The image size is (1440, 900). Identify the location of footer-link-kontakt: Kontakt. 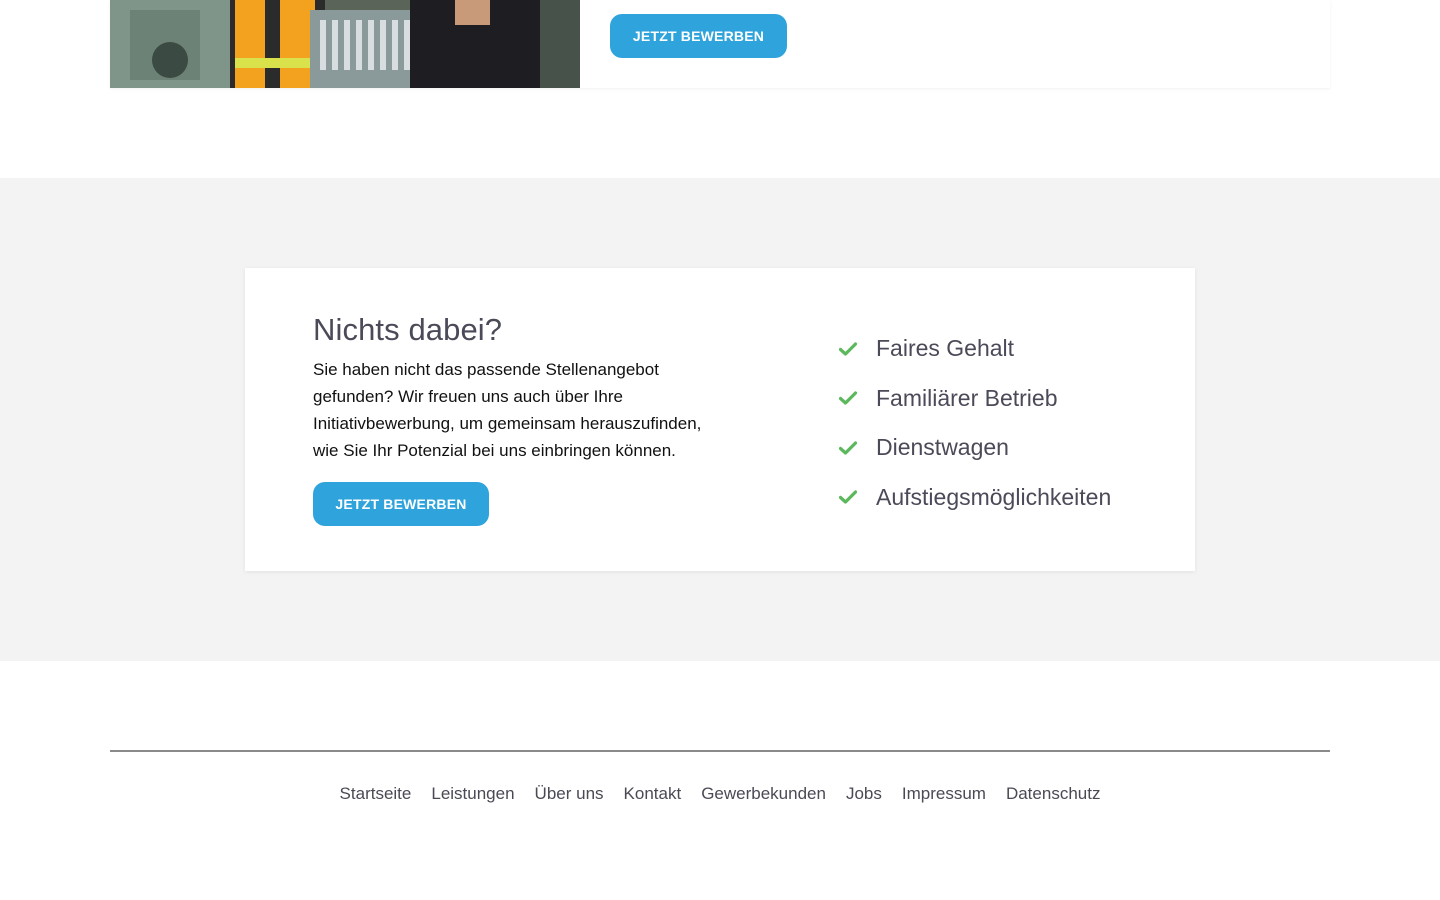
(653, 794).